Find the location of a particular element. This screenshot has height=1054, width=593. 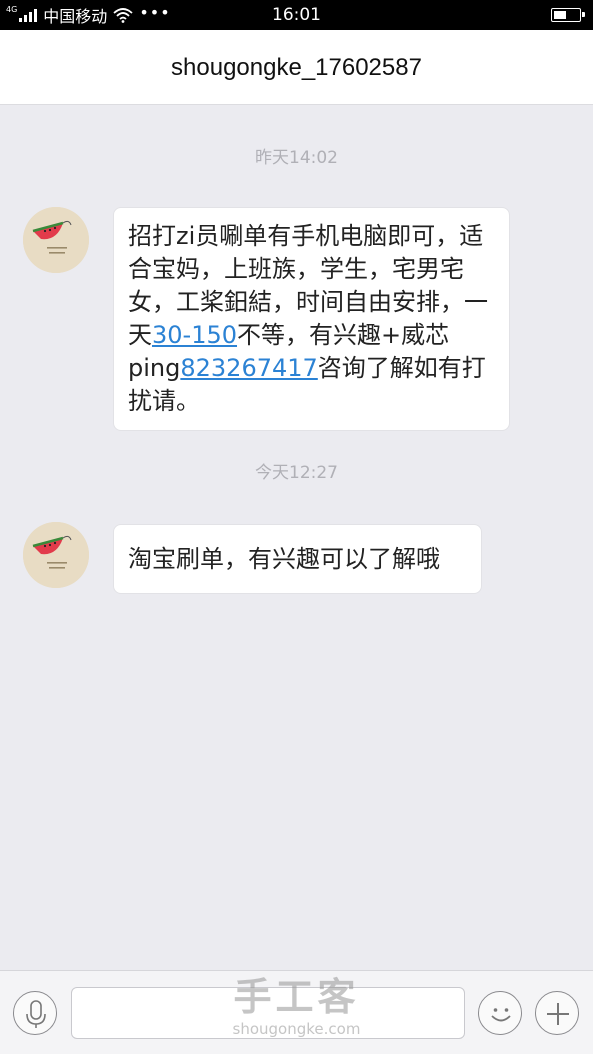

message-text: 淘宝刷单，有兴趣可以了解哦 is located at coordinates (284, 559).